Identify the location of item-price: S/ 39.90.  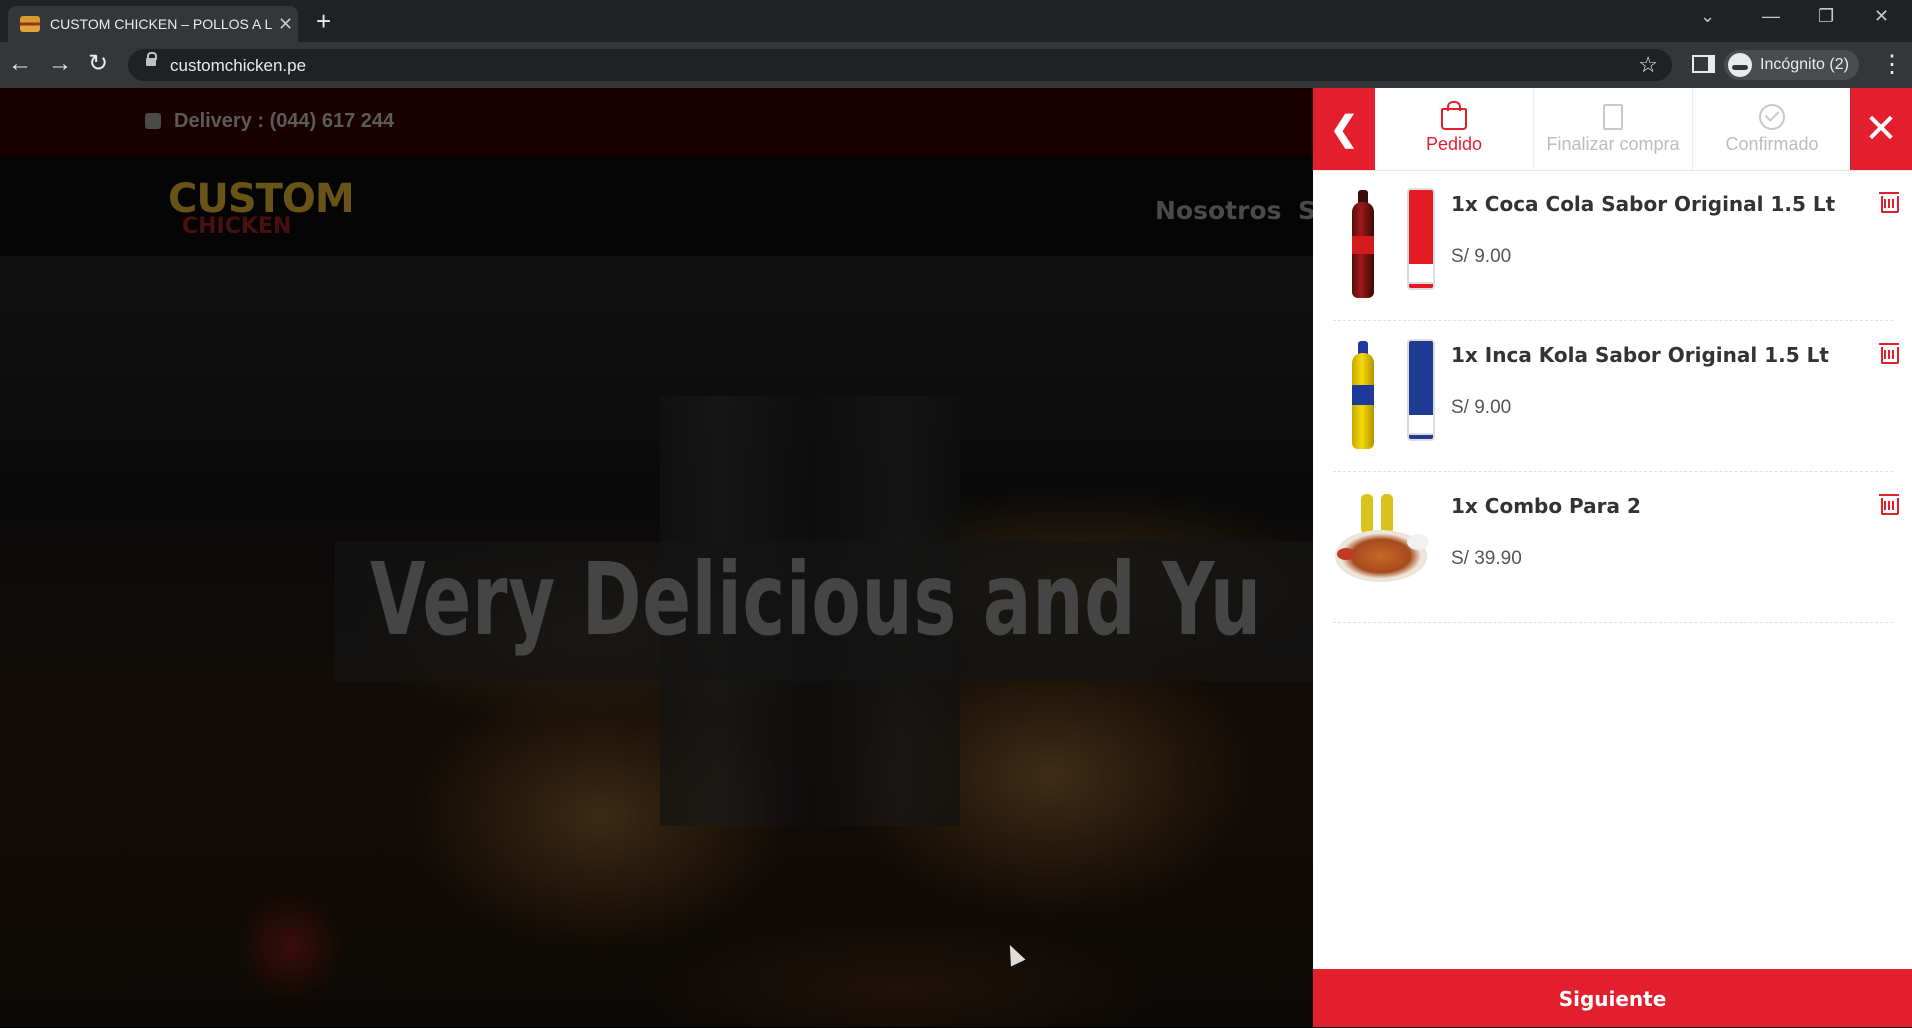
(1486, 558).